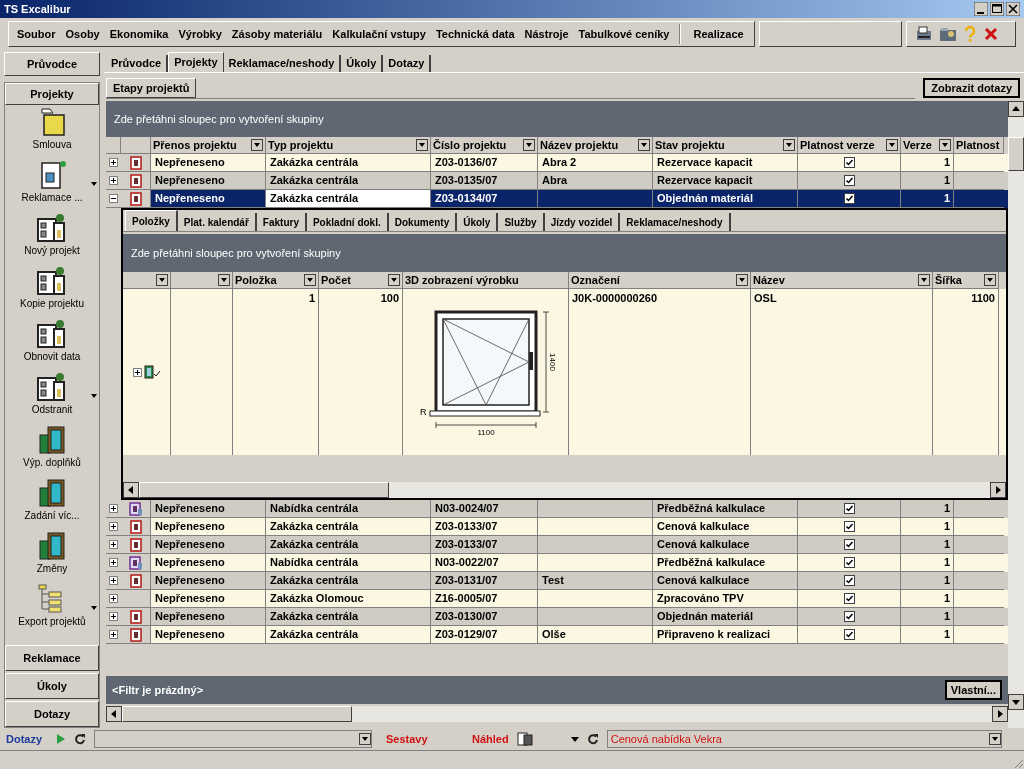 Image resolution: width=1024 pixels, height=769 pixels. I want to click on column-header-label: Platnost verze, so click(837, 145).